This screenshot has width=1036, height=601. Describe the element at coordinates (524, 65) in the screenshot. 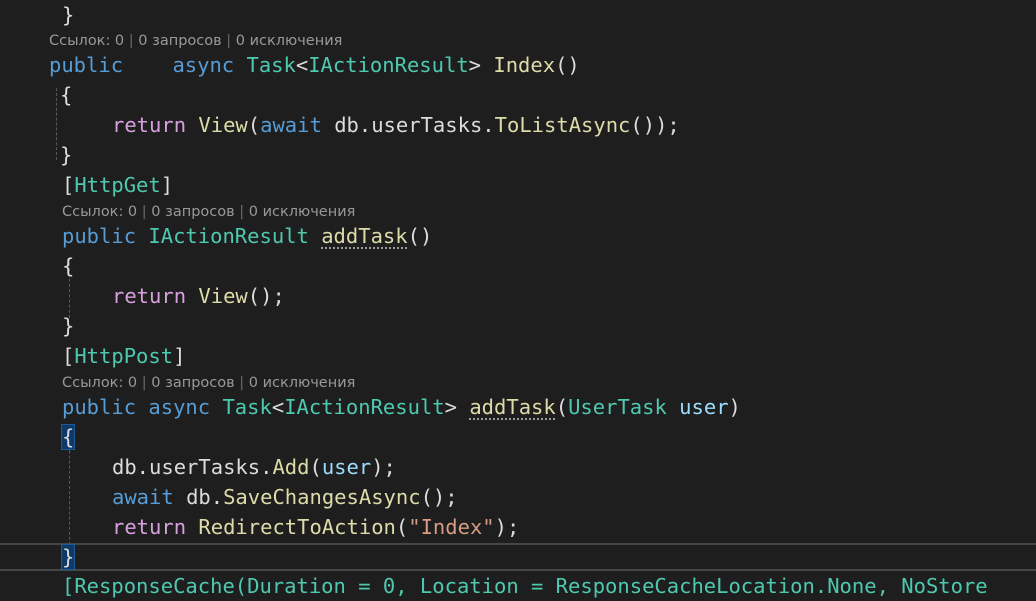

I see `method-name: Index` at that location.